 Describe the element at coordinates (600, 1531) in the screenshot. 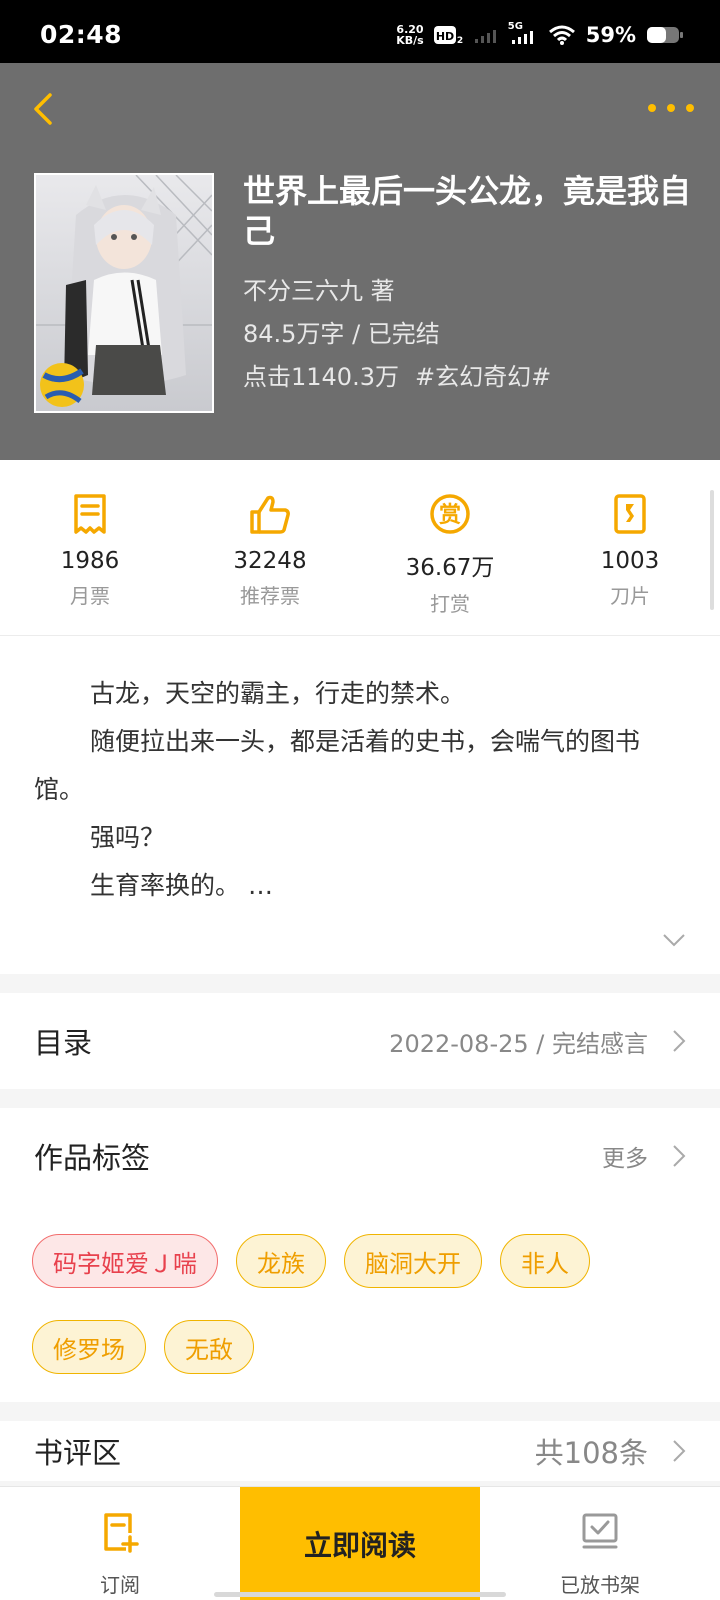

I see `bookshelf-added-icon` at that location.